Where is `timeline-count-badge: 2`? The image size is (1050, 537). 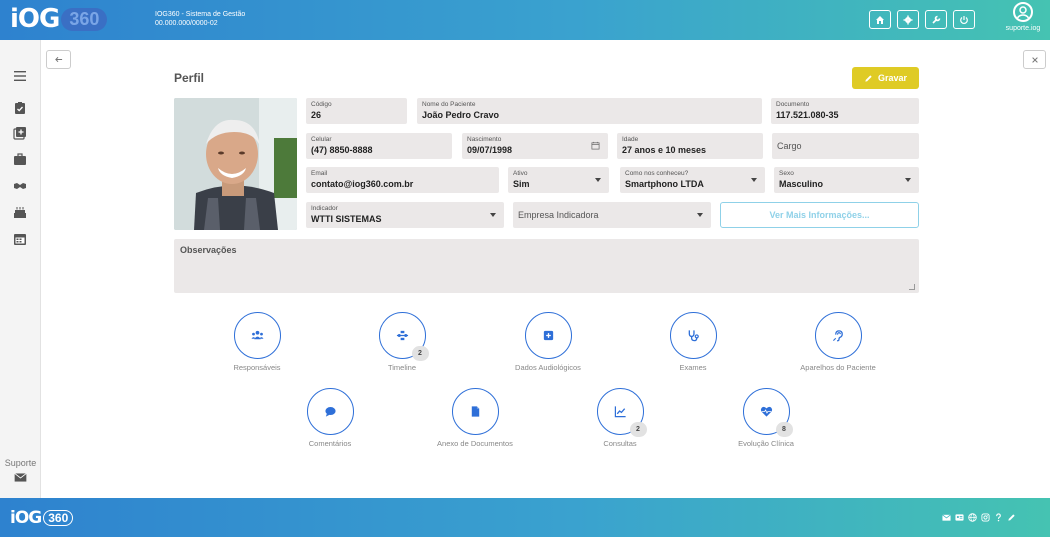 timeline-count-badge: 2 is located at coordinates (420, 353).